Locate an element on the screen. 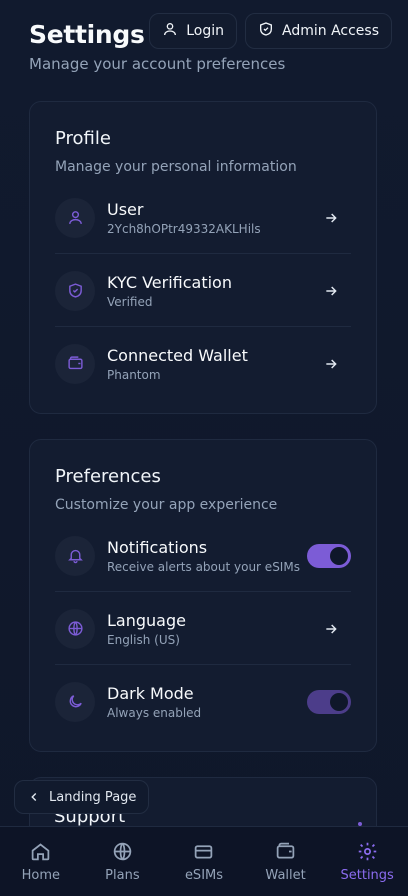 This screenshot has height=896, width=408. wallet-name: Phantom is located at coordinates (134, 374).